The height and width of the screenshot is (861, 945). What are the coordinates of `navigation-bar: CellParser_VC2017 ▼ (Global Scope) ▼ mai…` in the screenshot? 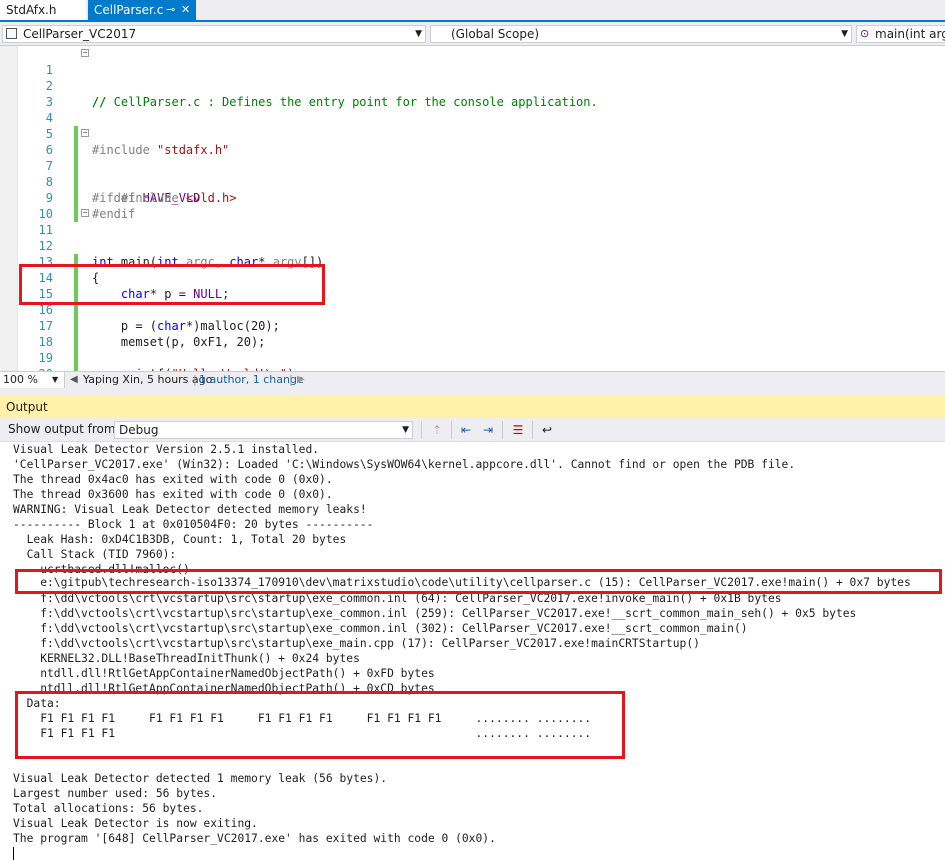 It's located at (472, 34).